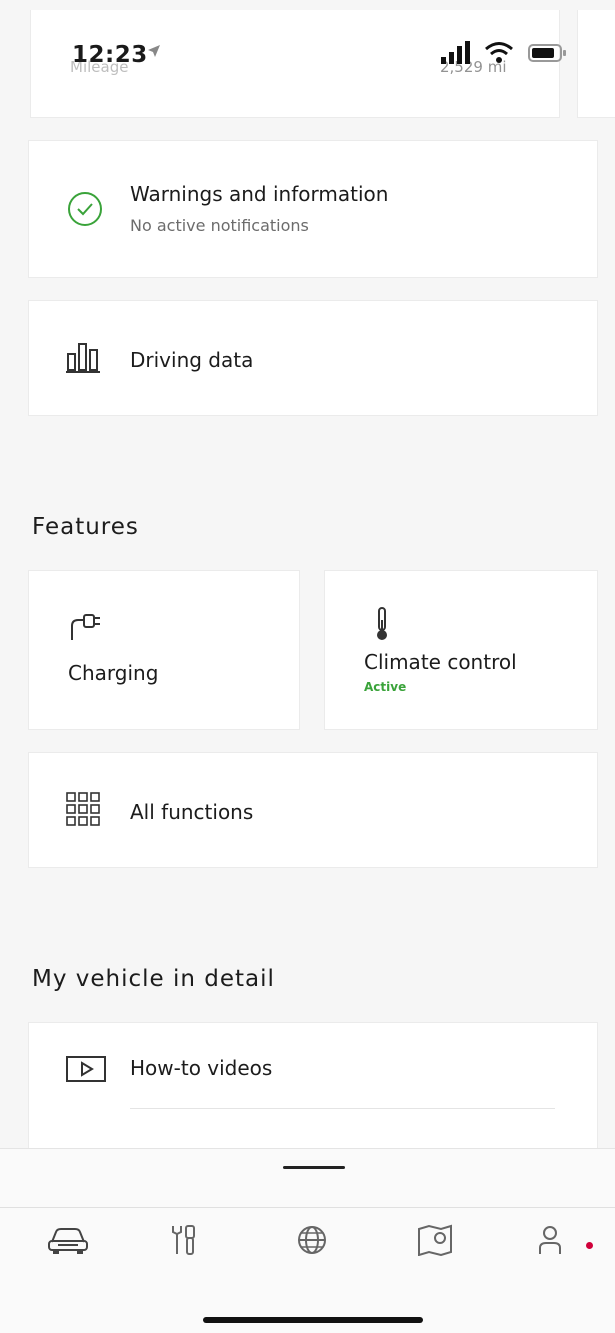 The height and width of the screenshot is (1333, 615). Describe the element at coordinates (183, 1240) in the screenshot. I see `tools-icon` at that location.